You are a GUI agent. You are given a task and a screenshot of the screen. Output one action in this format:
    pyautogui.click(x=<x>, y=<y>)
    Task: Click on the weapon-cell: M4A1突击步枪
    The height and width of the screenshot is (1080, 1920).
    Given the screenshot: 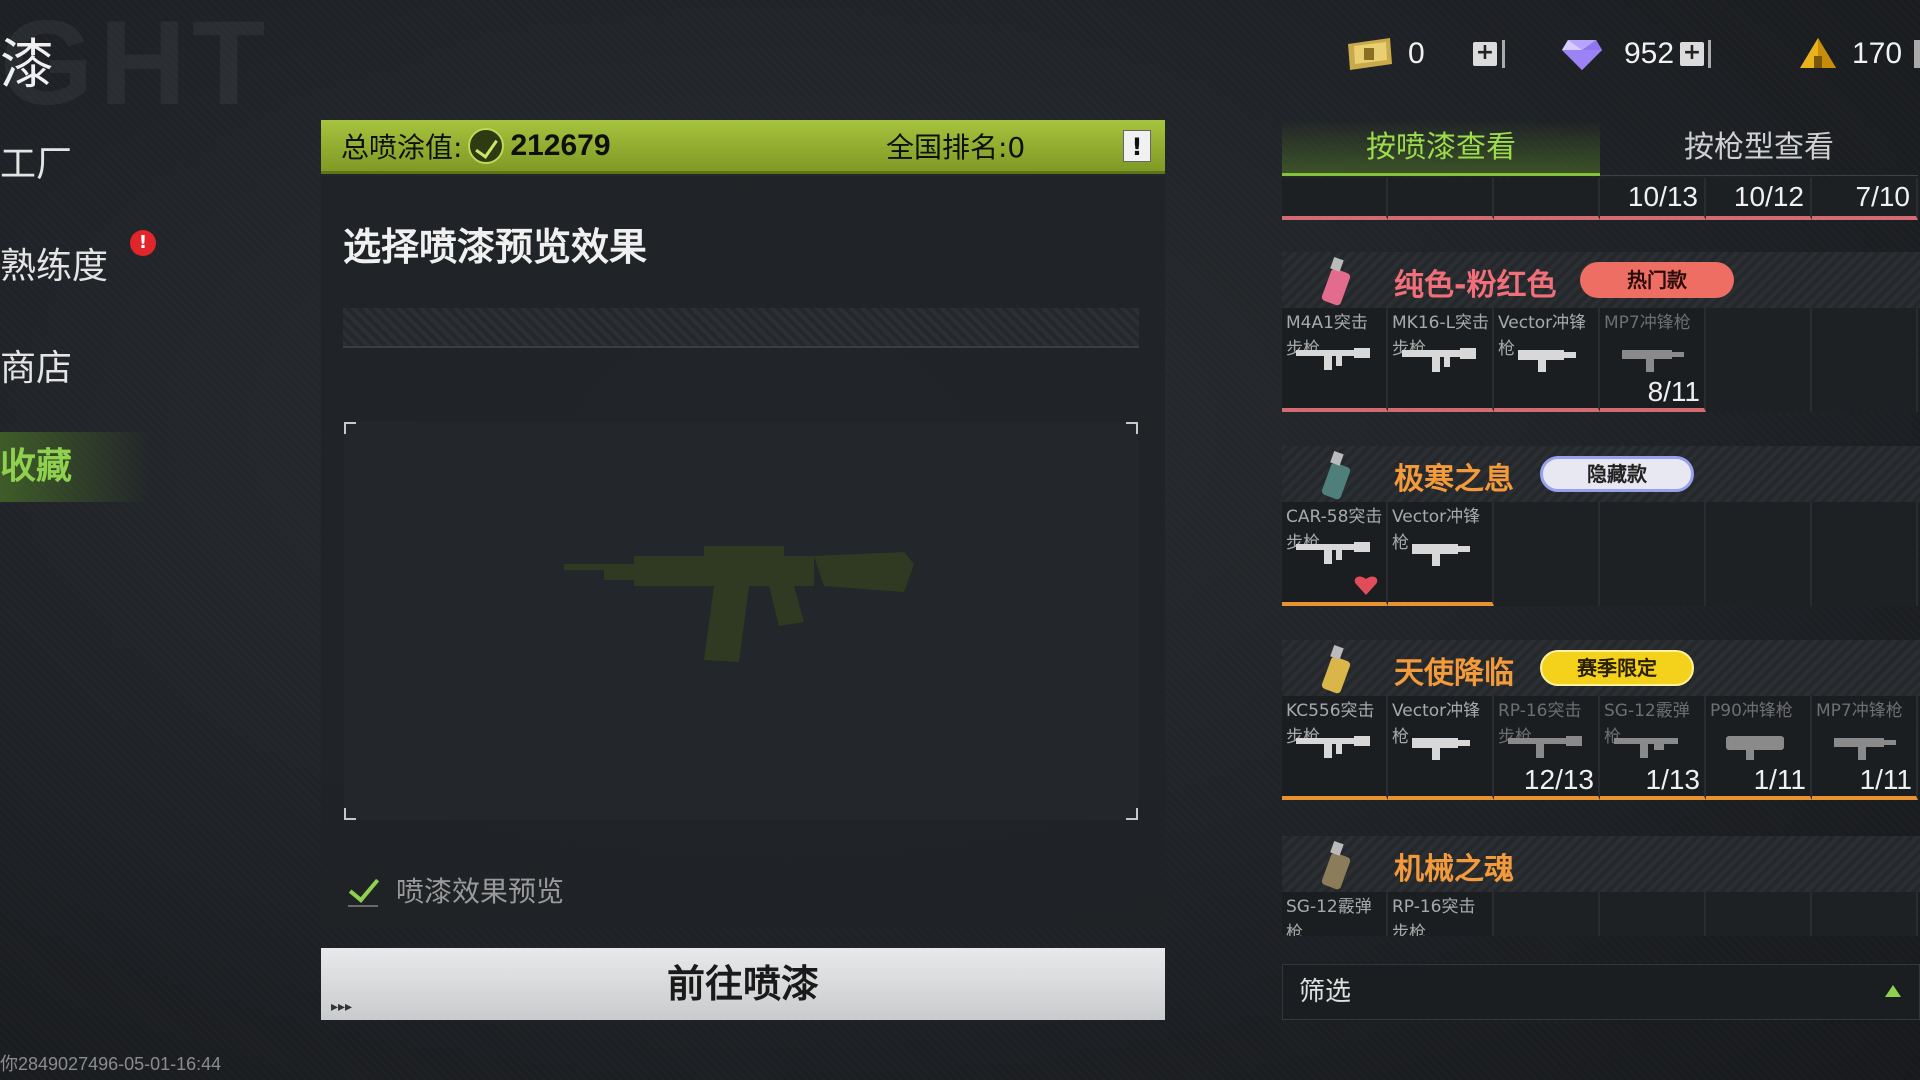 What is the action you would take?
    pyautogui.click(x=1335, y=360)
    